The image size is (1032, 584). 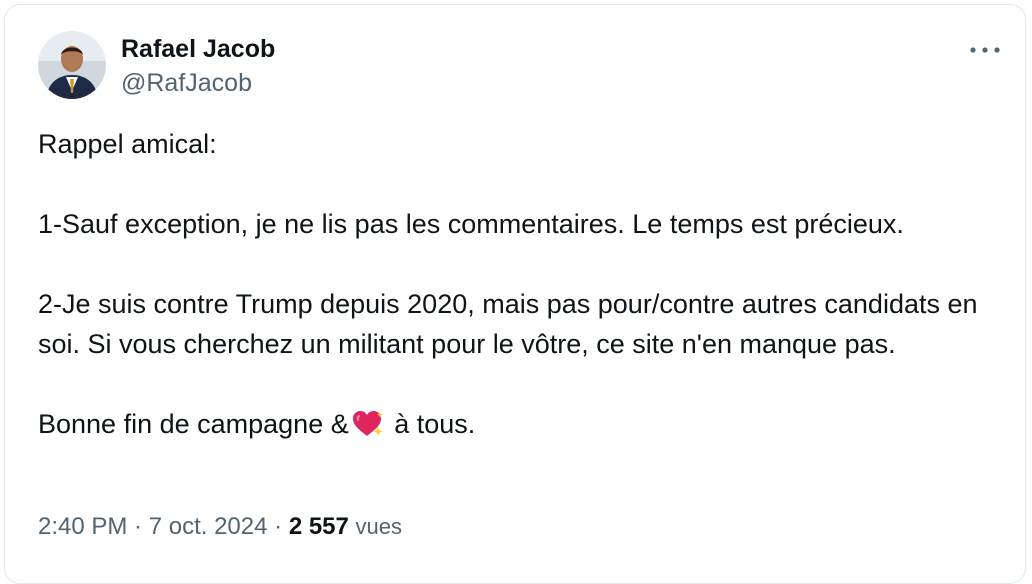 What do you see at coordinates (379, 526) in the screenshot?
I see `views-label: vues` at bounding box center [379, 526].